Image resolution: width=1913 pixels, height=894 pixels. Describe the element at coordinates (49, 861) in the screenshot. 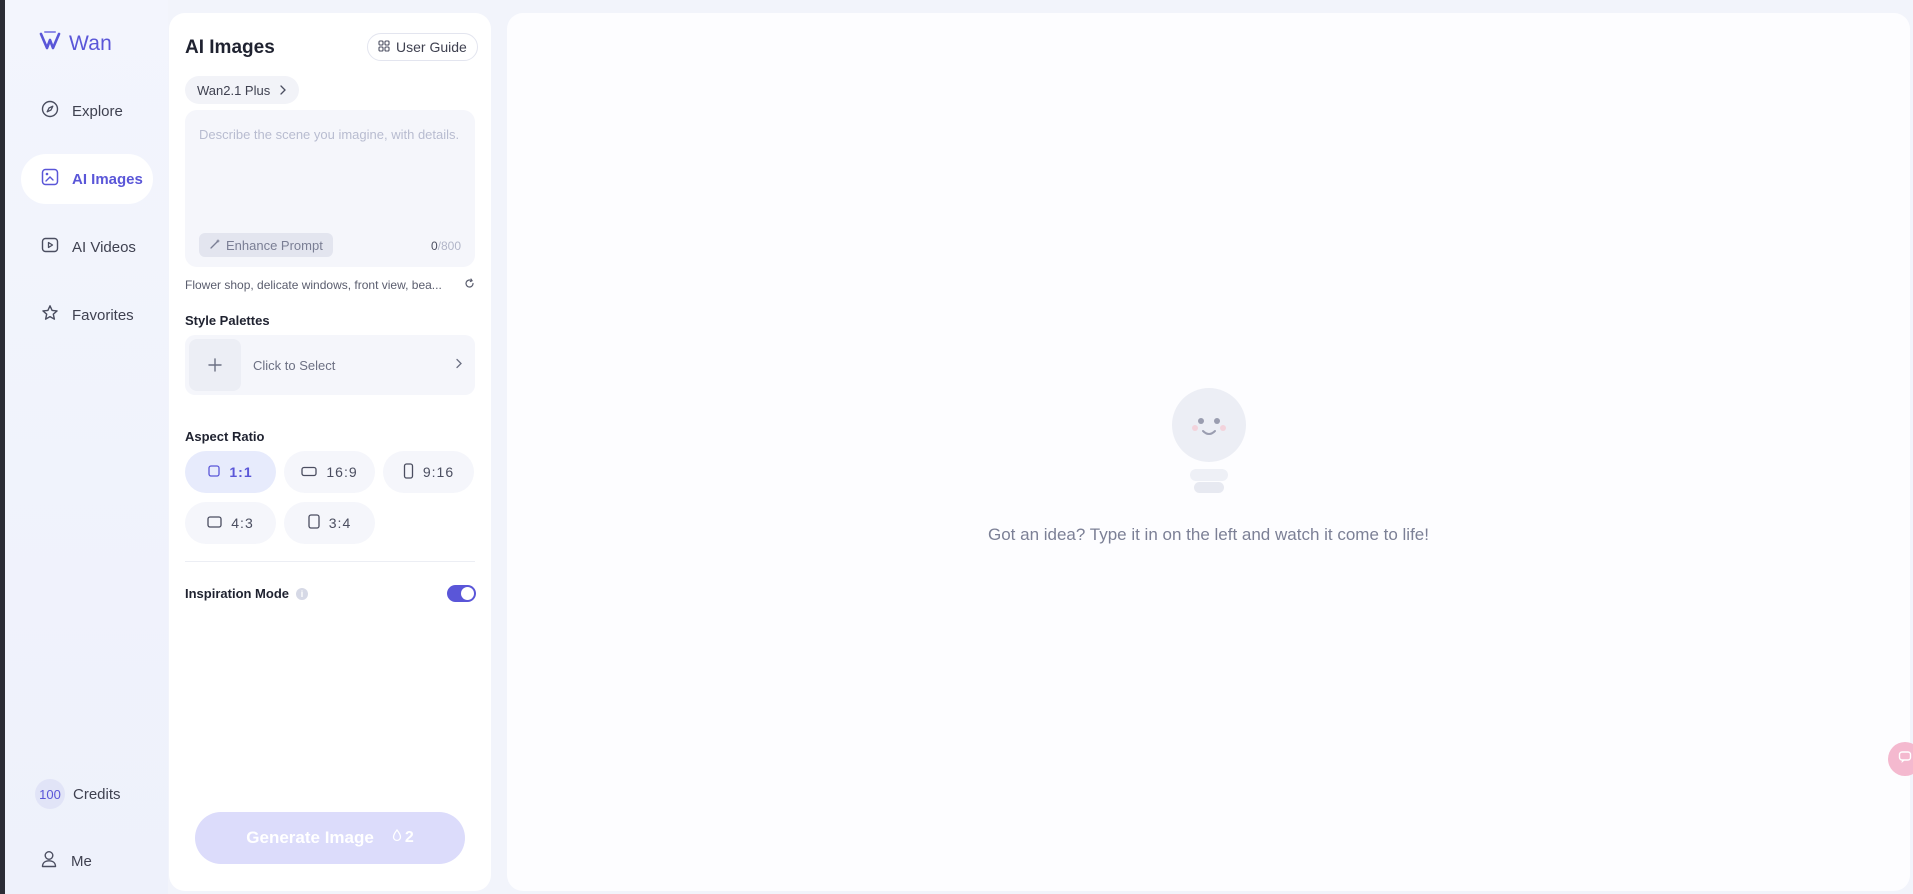

I see `user-icon` at that location.